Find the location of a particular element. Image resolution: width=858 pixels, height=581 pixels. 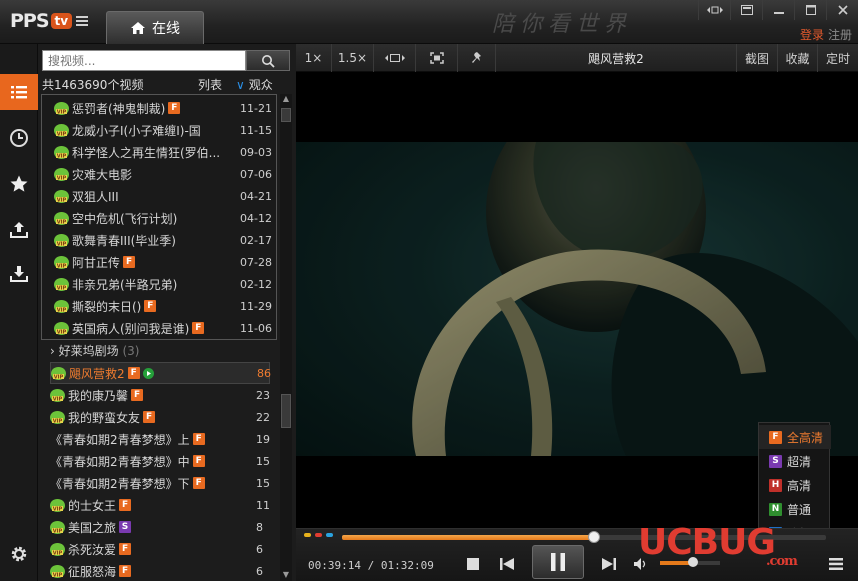

playlist-toggle-button is located at coordinates (836, 564).